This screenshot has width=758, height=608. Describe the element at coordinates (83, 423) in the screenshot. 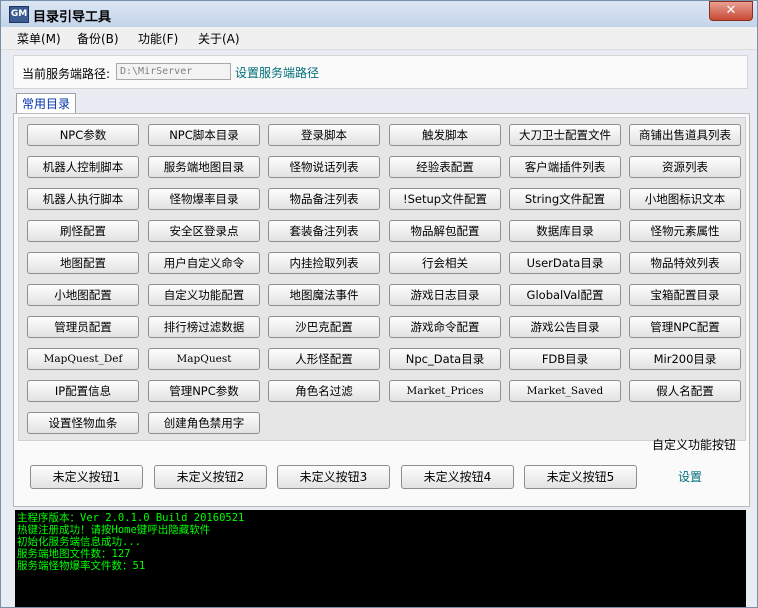

I see `shortcut-button: 设置怪物血条` at that location.